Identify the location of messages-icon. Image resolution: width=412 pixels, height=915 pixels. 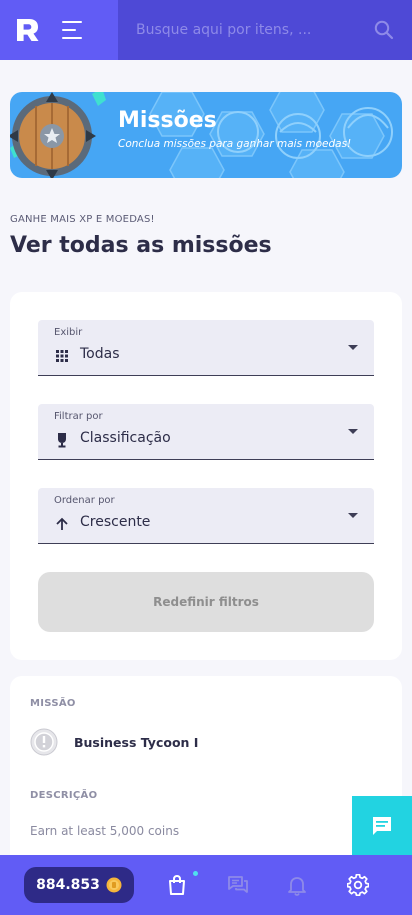
(238, 885).